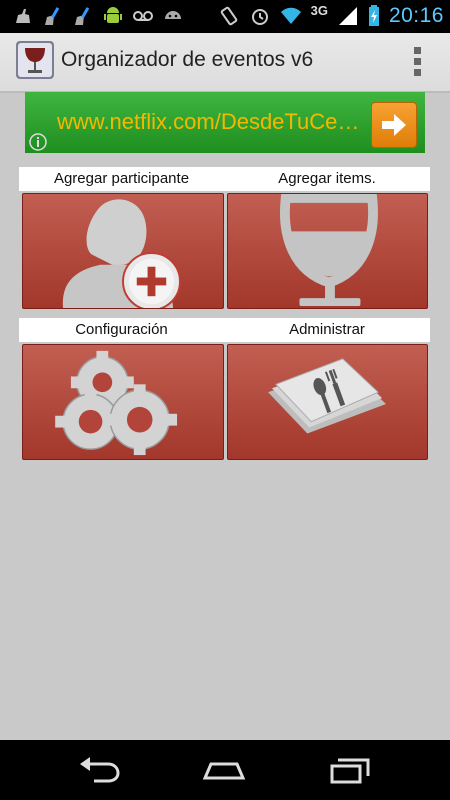  I want to click on action-bar: Organizador de eventos v6, so click(225, 63).